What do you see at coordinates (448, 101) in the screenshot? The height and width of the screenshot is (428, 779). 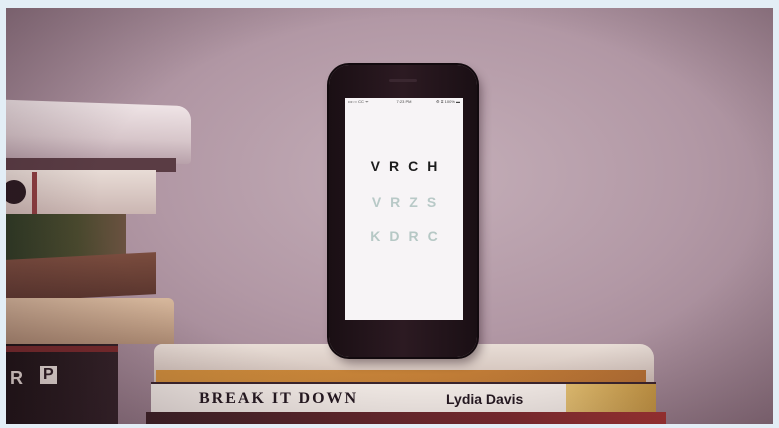 I see `status-battery: ⚙ ⧖ 100% ▬` at bounding box center [448, 101].